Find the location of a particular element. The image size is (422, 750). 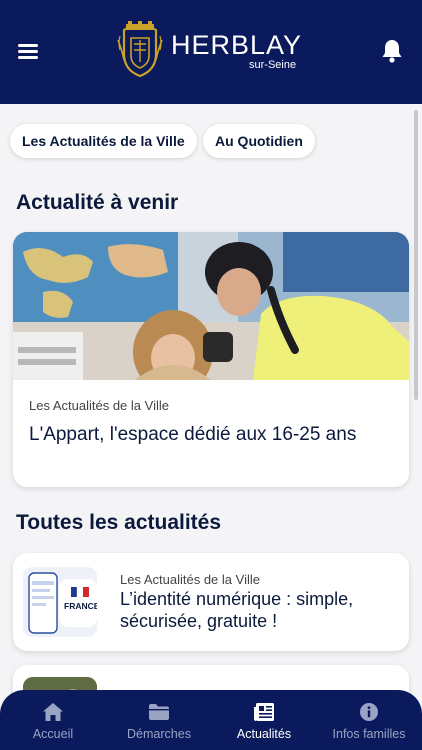

folder-icon is located at coordinates (159, 712).